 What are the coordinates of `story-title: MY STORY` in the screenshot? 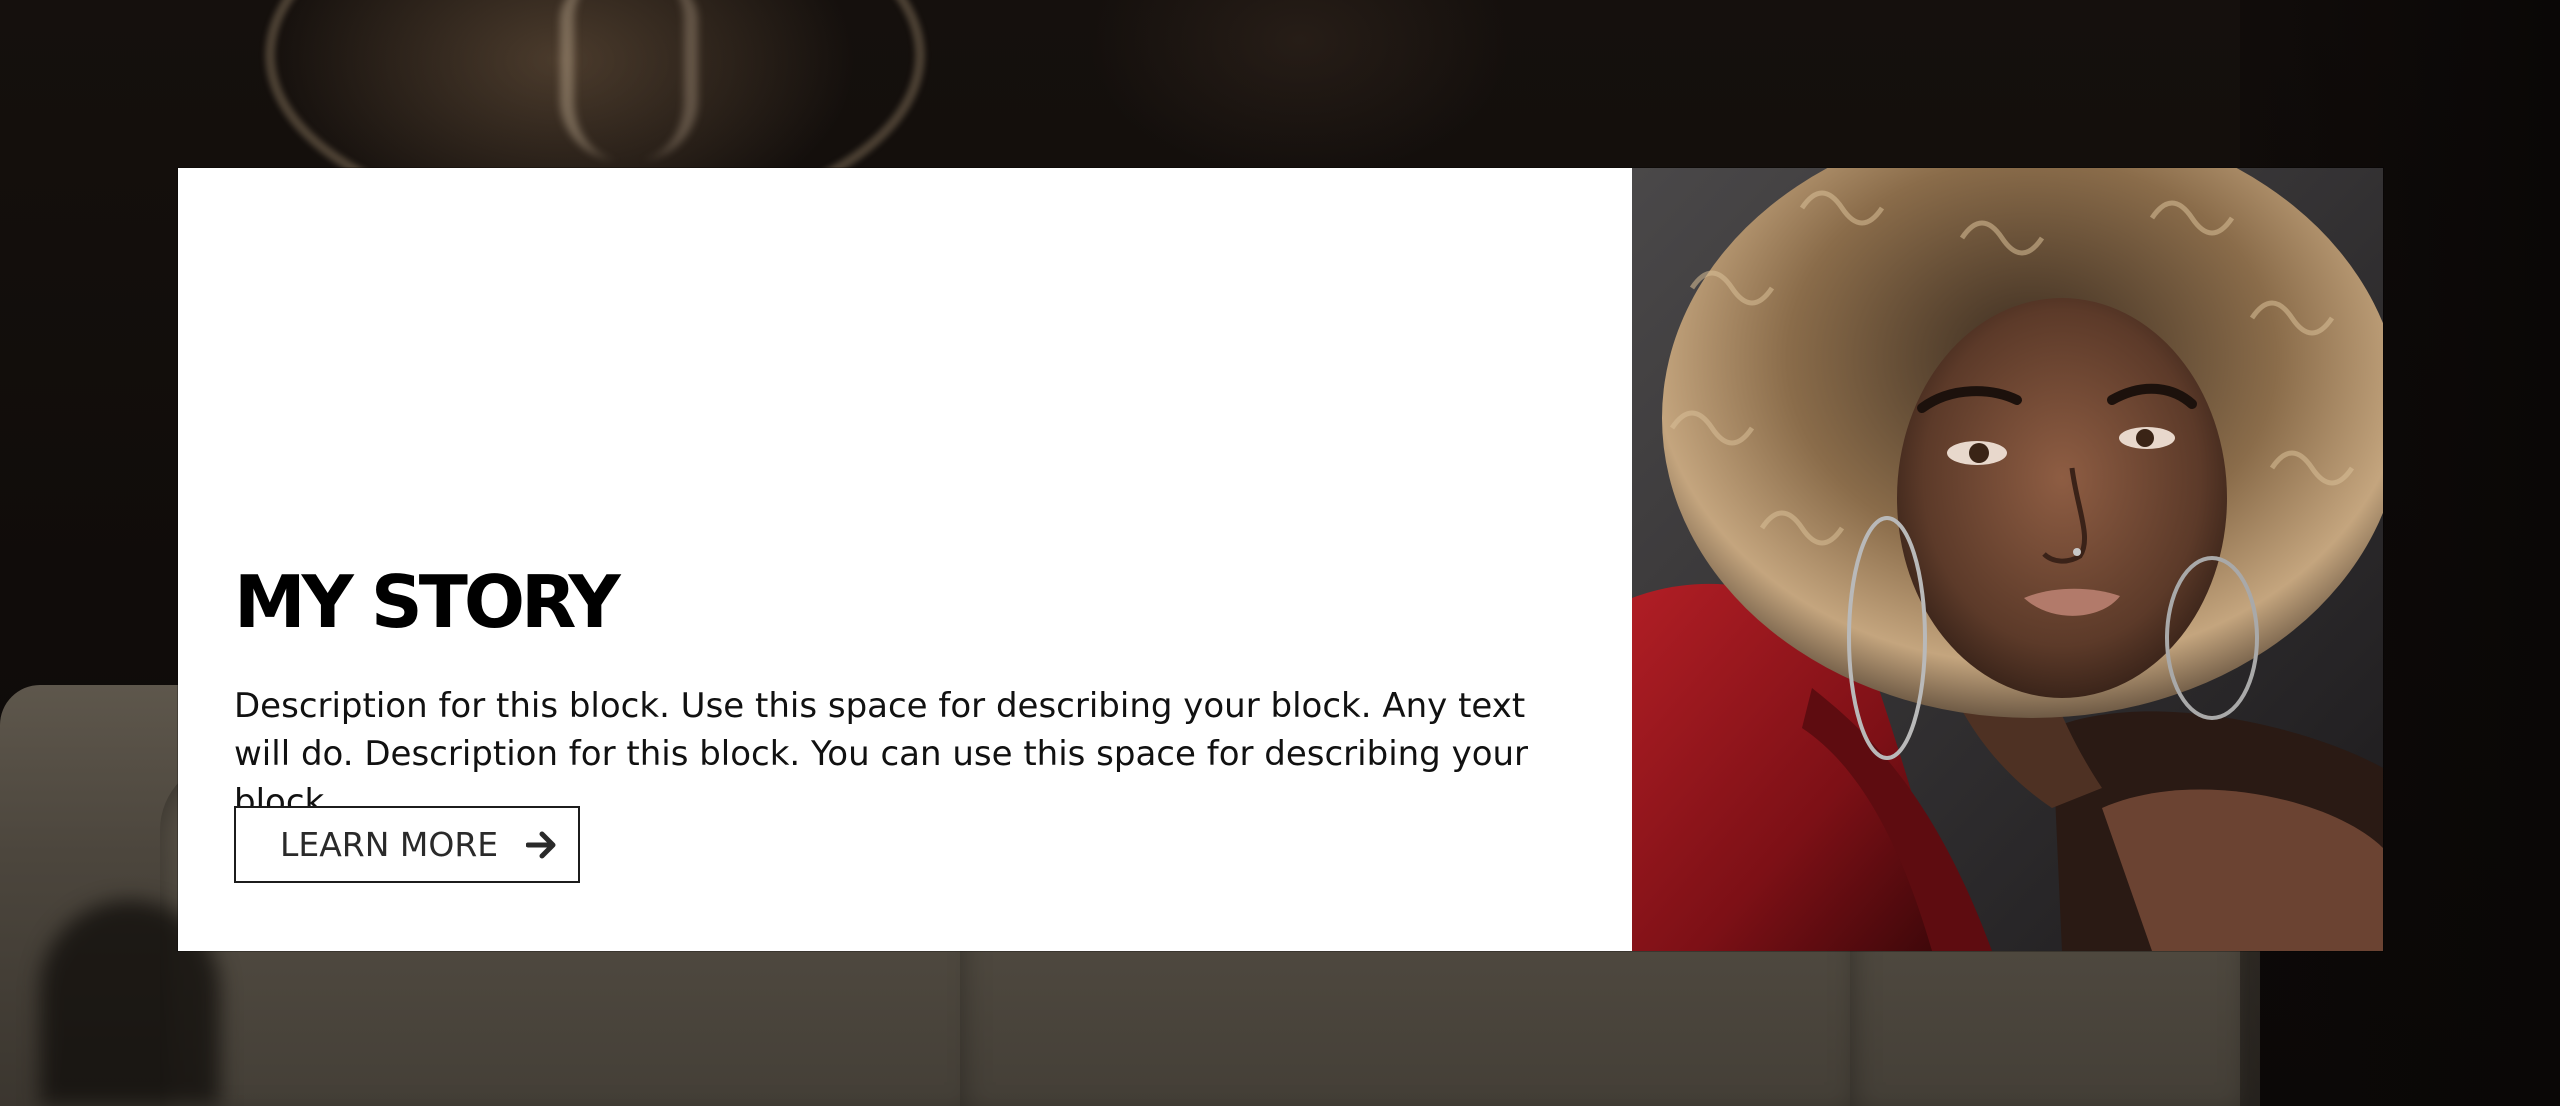 It's located at (427, 602).